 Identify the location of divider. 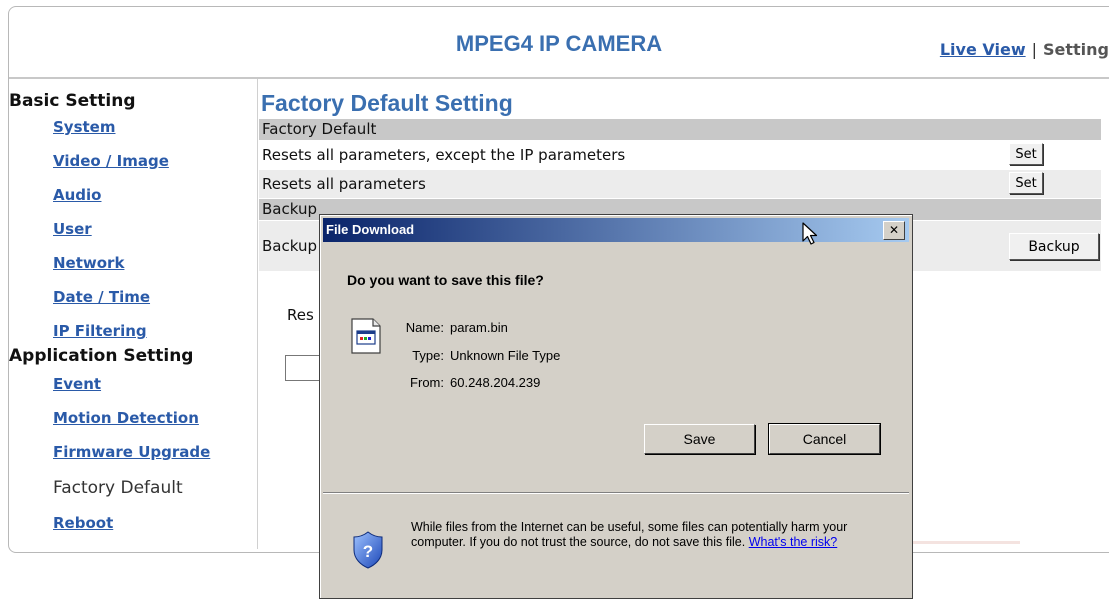
(966, 542).